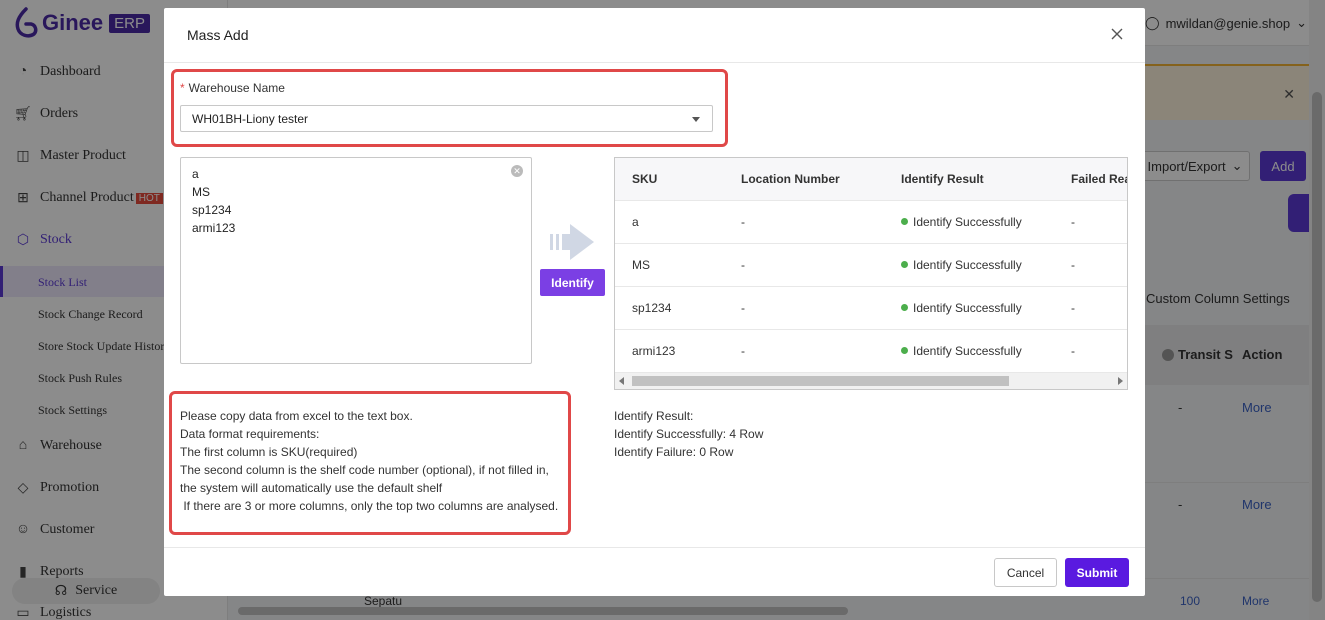 The image size is (1325, 620). Describe the element at coordinates (572, 242) in the screenshot. I see `arrow-right-icon` at that location.